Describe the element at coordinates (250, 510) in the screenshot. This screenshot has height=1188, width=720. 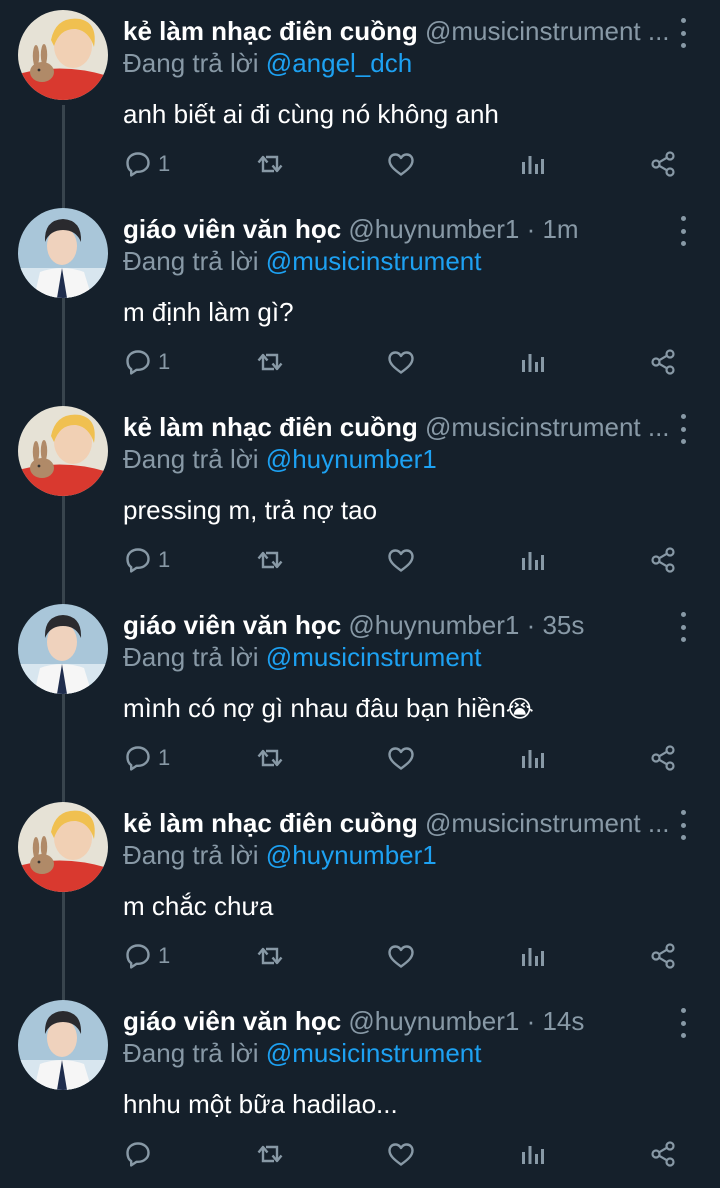
I see `tweet-text: pressing m, trả nợ tao` at that location.